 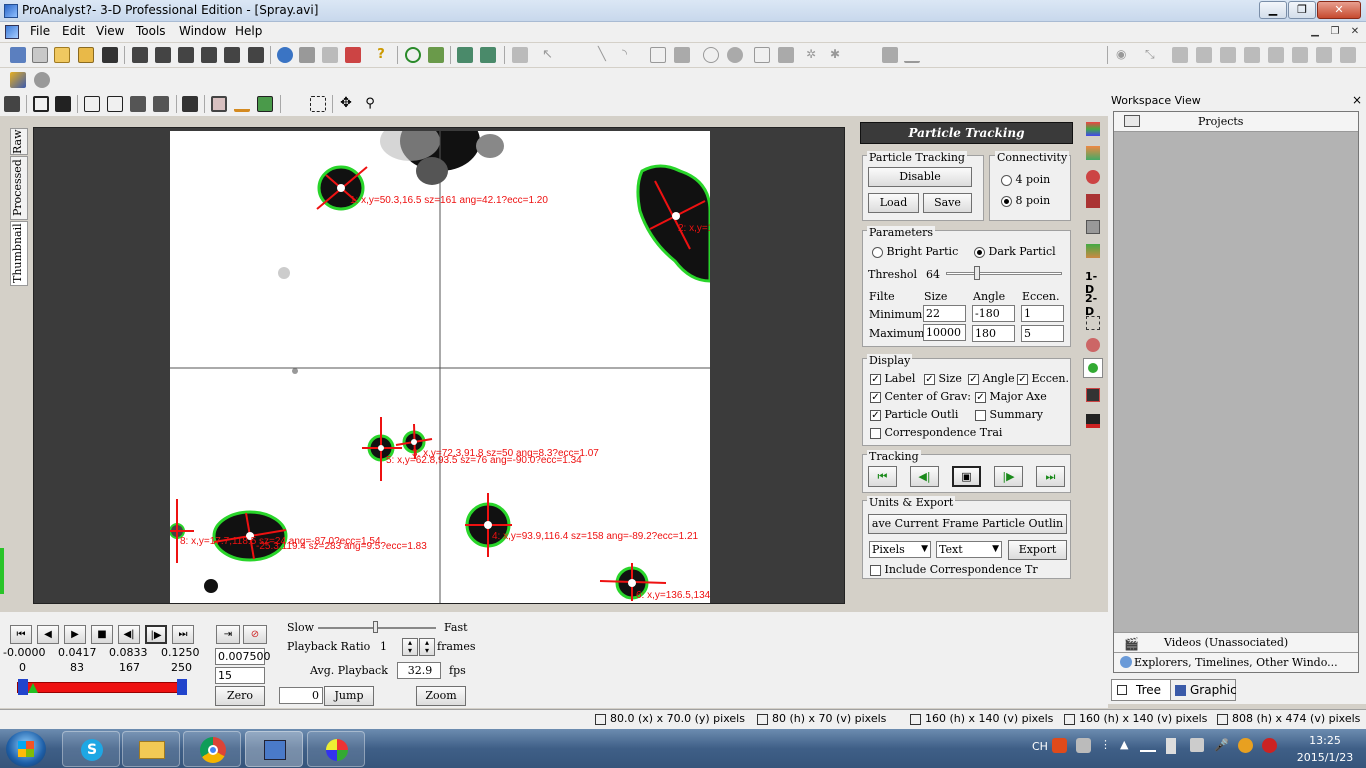 I want to click on new-file-icon, so click(x=40, y=55).